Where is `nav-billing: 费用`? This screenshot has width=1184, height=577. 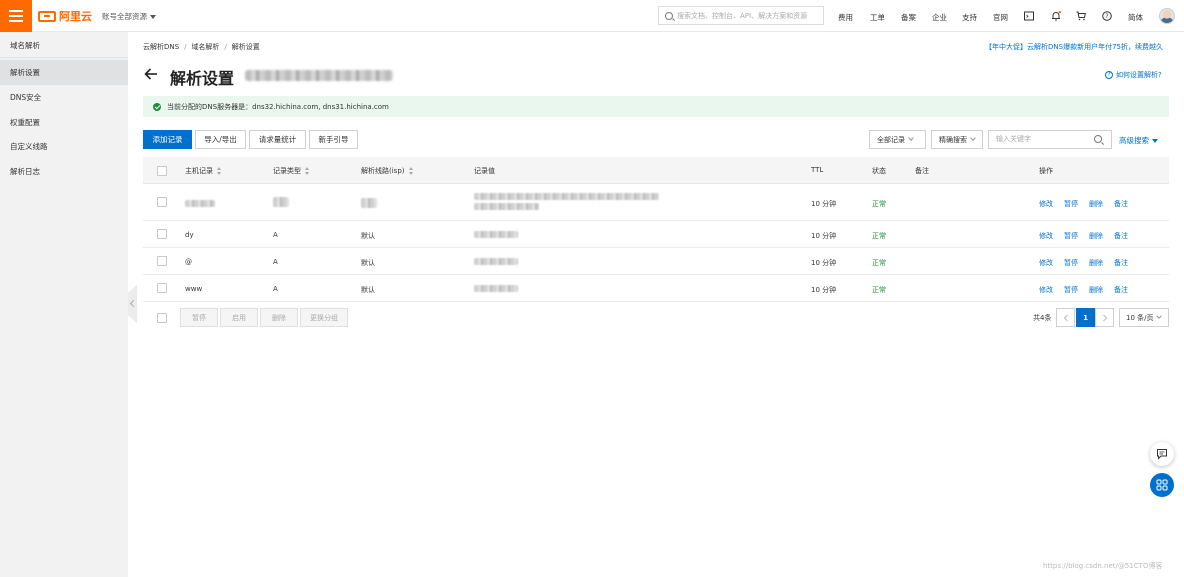
nav-billing: 费用 is located at coordinates (845, 17).